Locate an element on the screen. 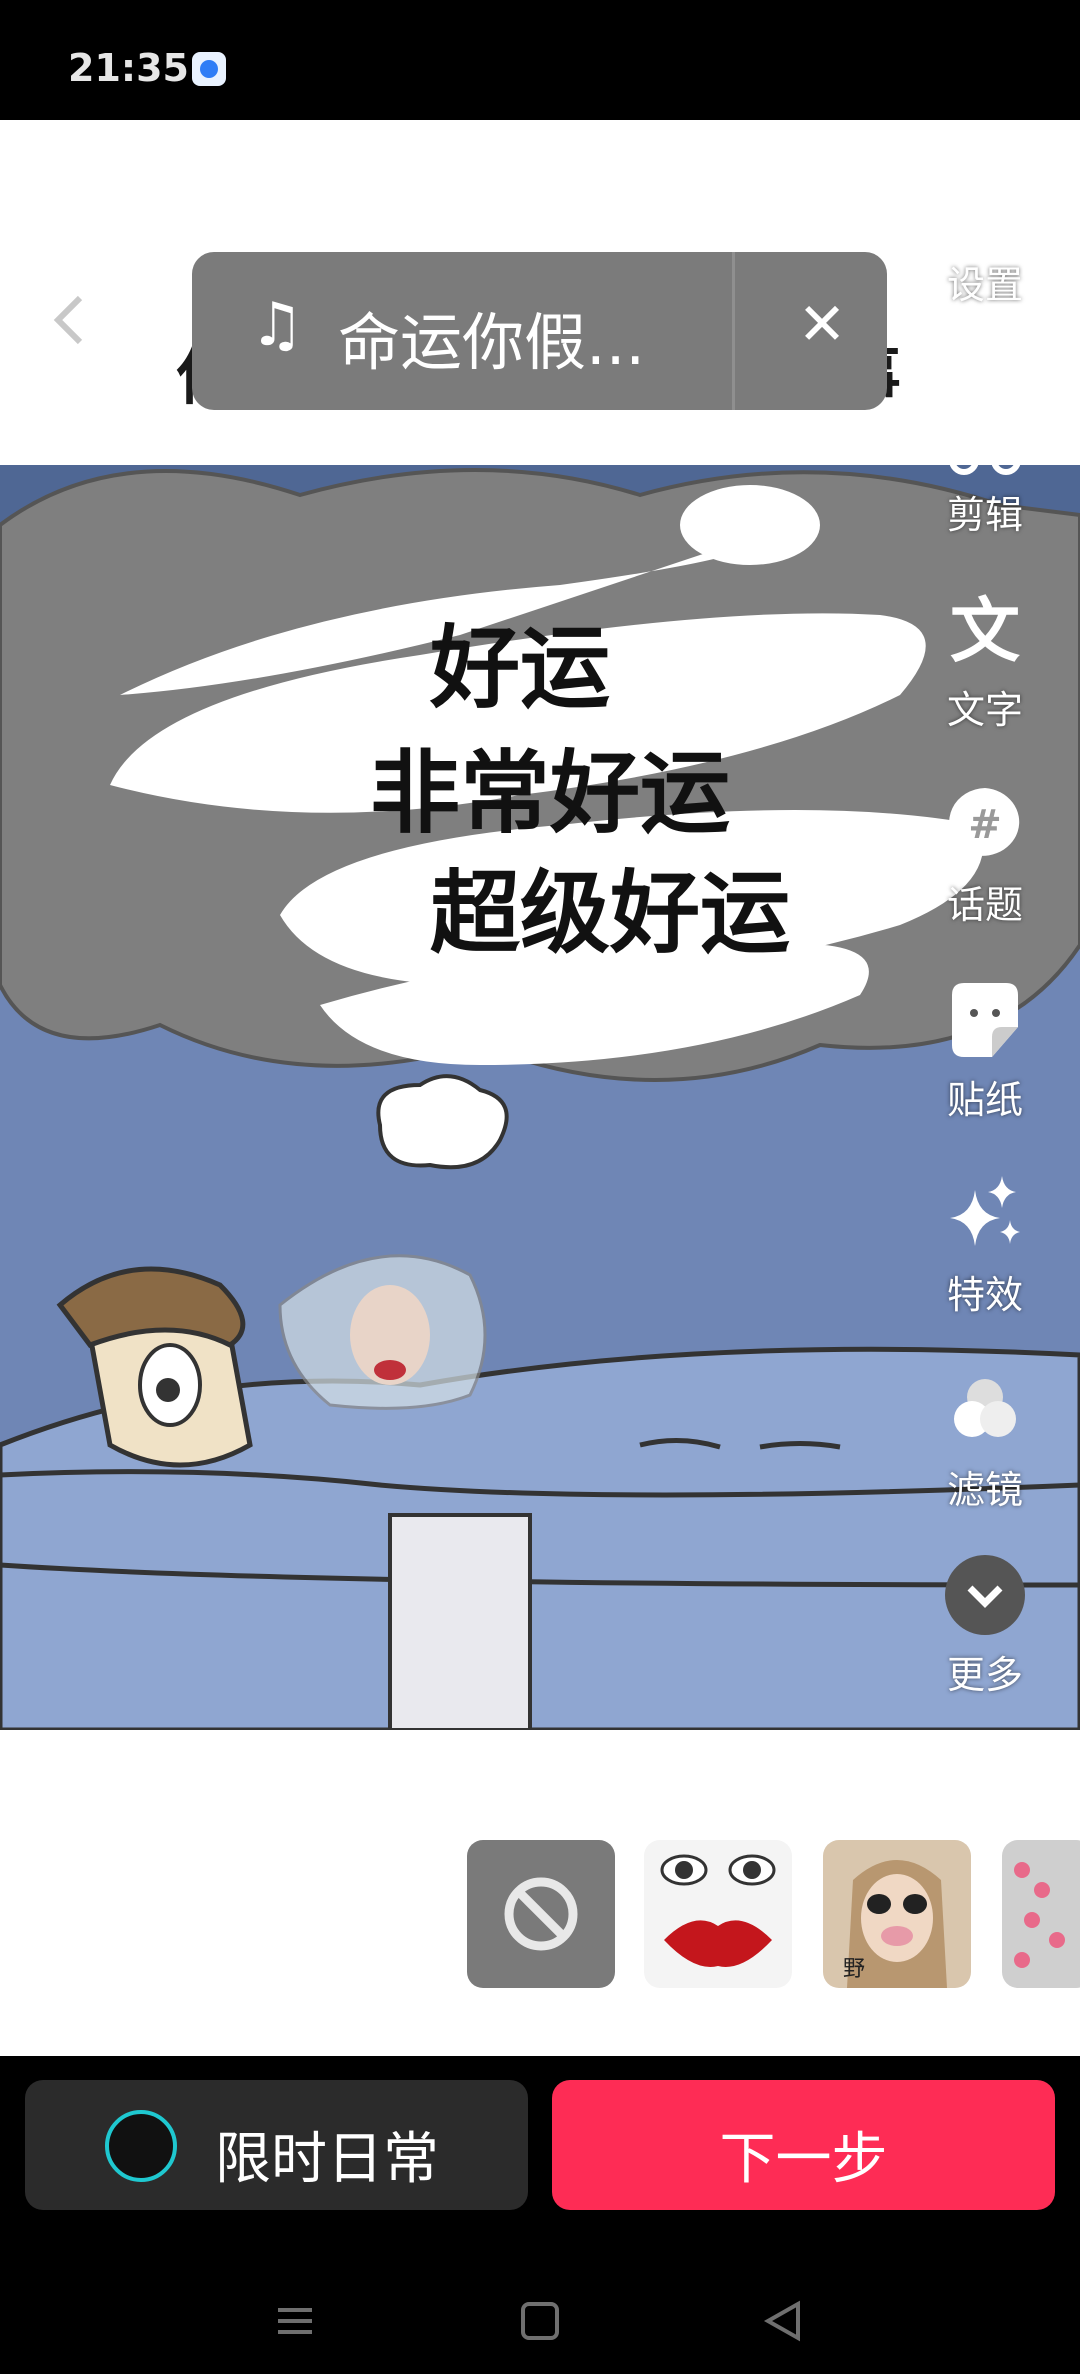 This screenshot has height=2374, width=1080. daily-story-label: 限时日常 is located at coordinates (327, 2159).